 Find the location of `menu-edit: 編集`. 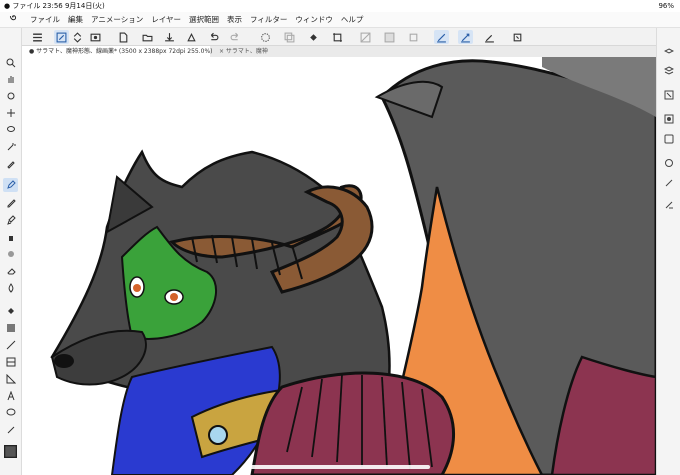

menu-edit: 編集 is located at coordinates (75, 19).